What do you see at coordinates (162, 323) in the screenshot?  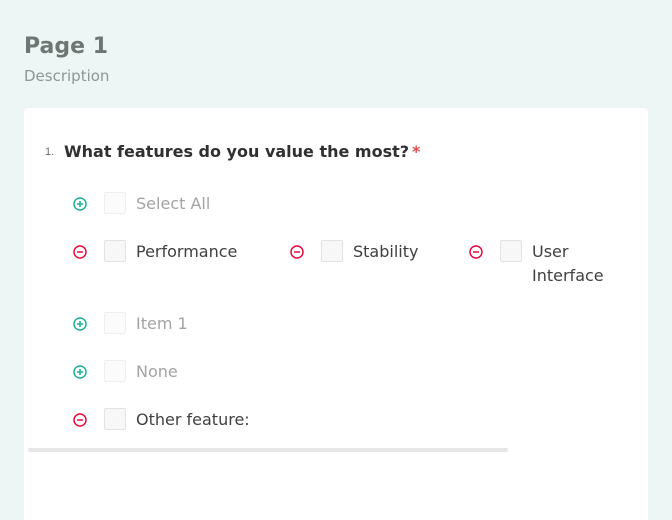 I see `item1-label: Item 1` at bounding box center [162, 323].